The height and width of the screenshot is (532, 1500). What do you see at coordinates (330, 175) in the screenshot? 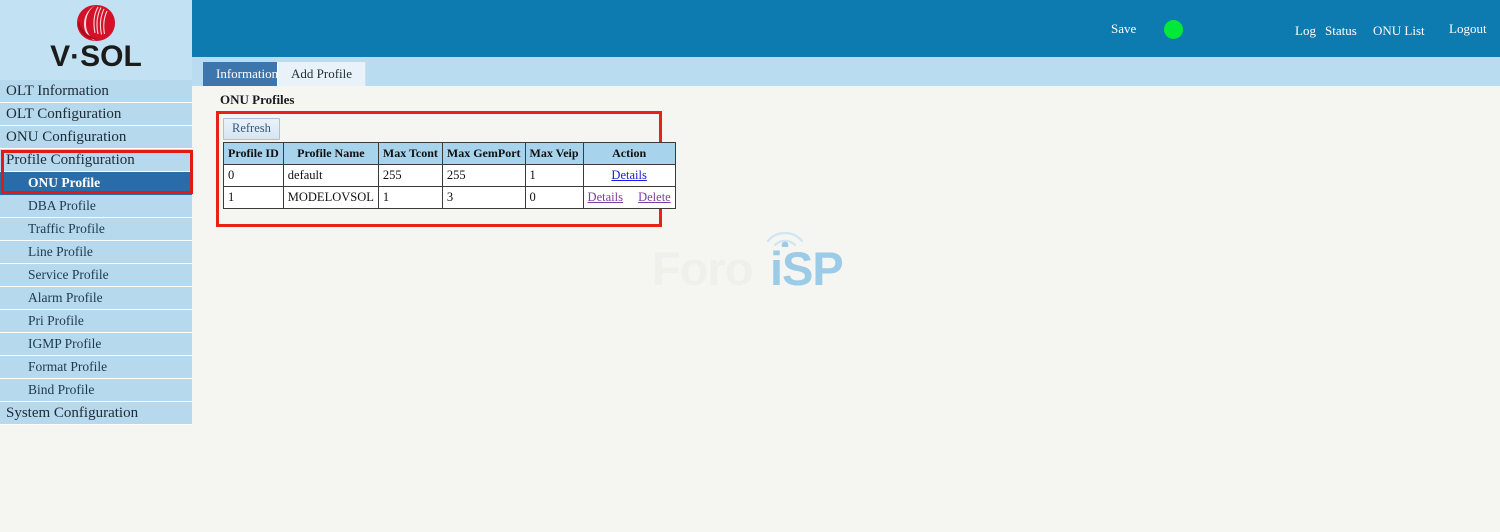
I see `cell-profile-name: default` at bounding box center [330, 175].